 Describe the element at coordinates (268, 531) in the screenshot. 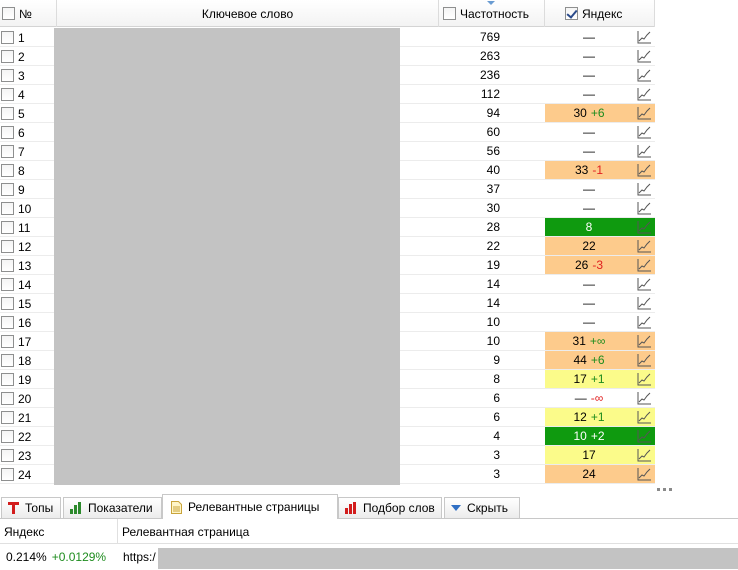

I see `column-page-label: Релевантная страница` at that location.